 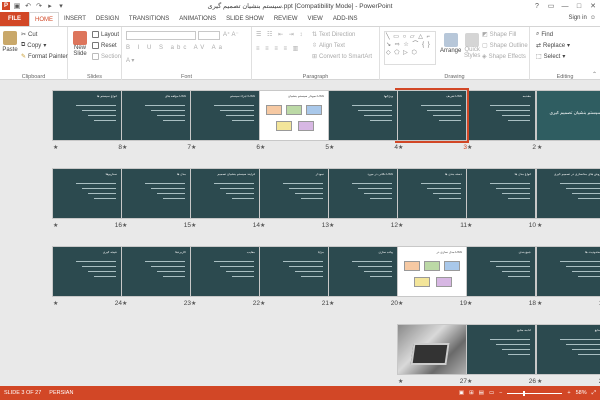 I want to click on slide-thumbnail: نتیجه گیری, so click(x=87, y=271).